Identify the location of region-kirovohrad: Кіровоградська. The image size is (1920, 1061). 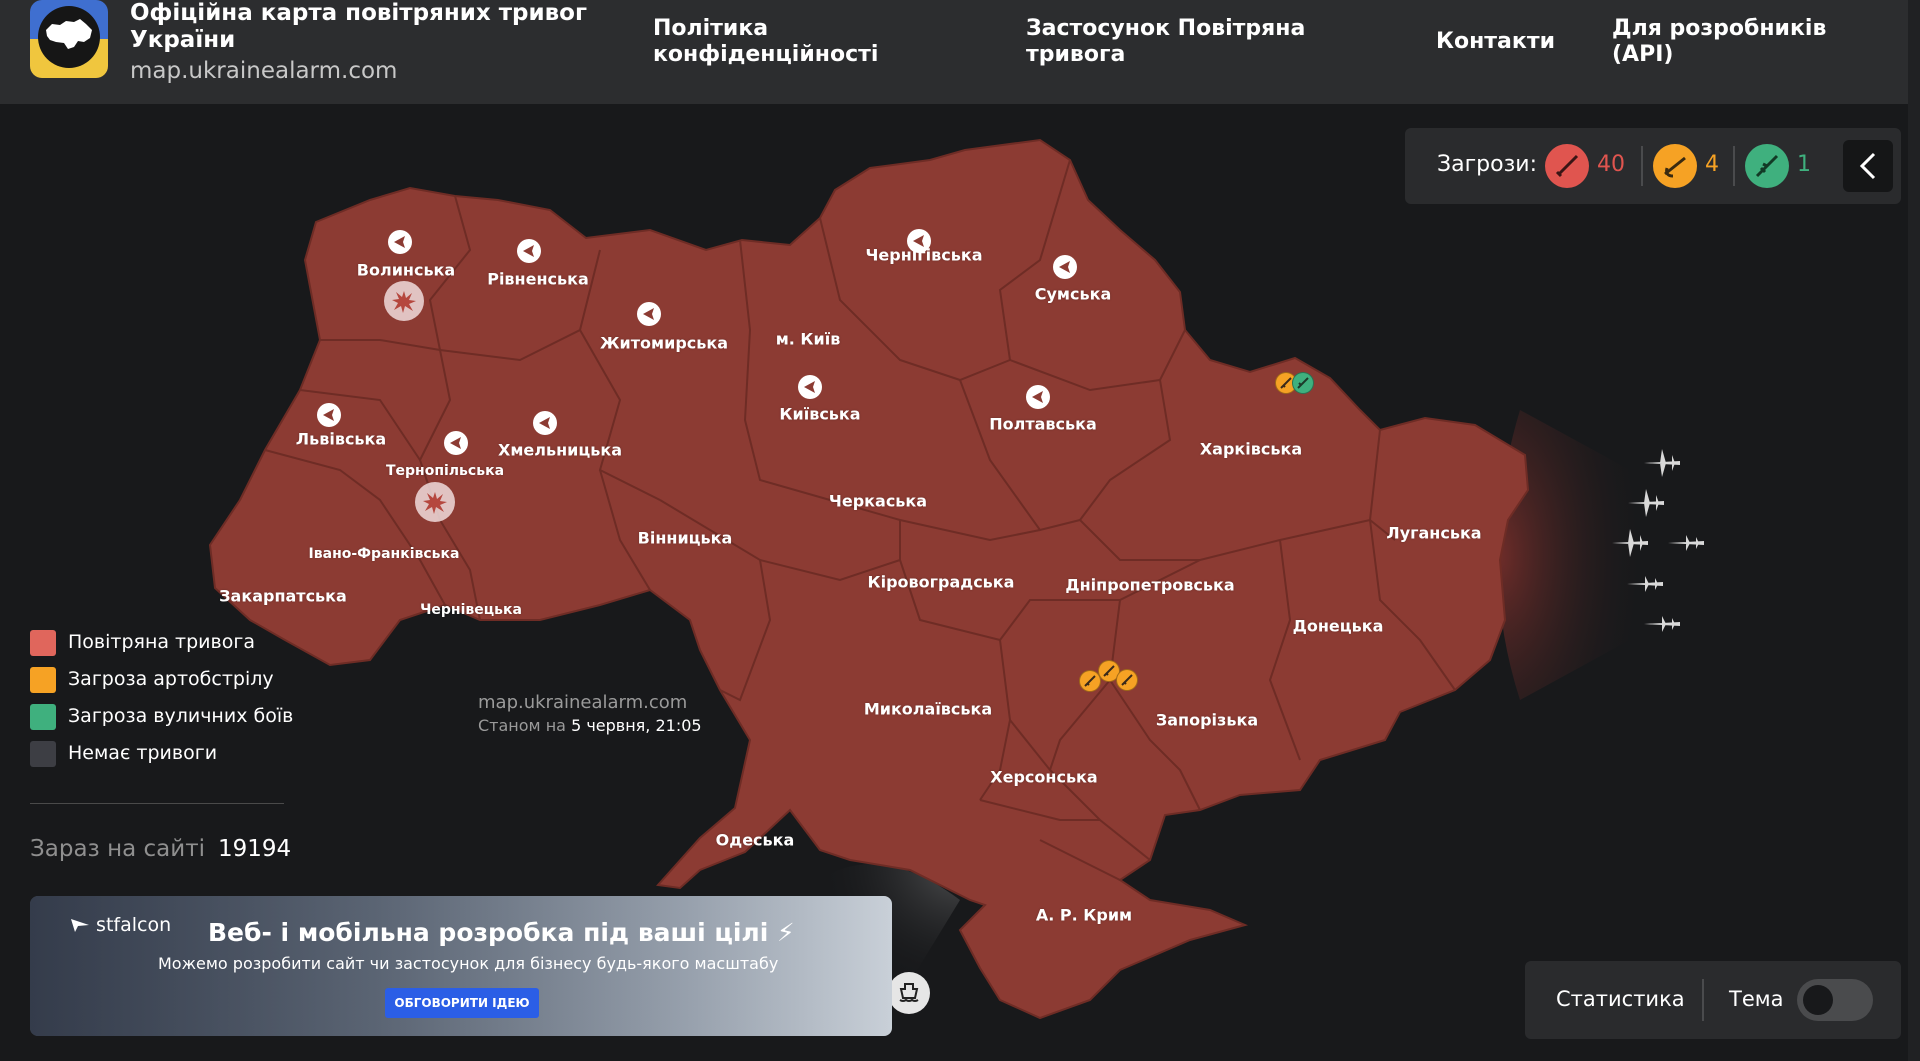
(941, 582).